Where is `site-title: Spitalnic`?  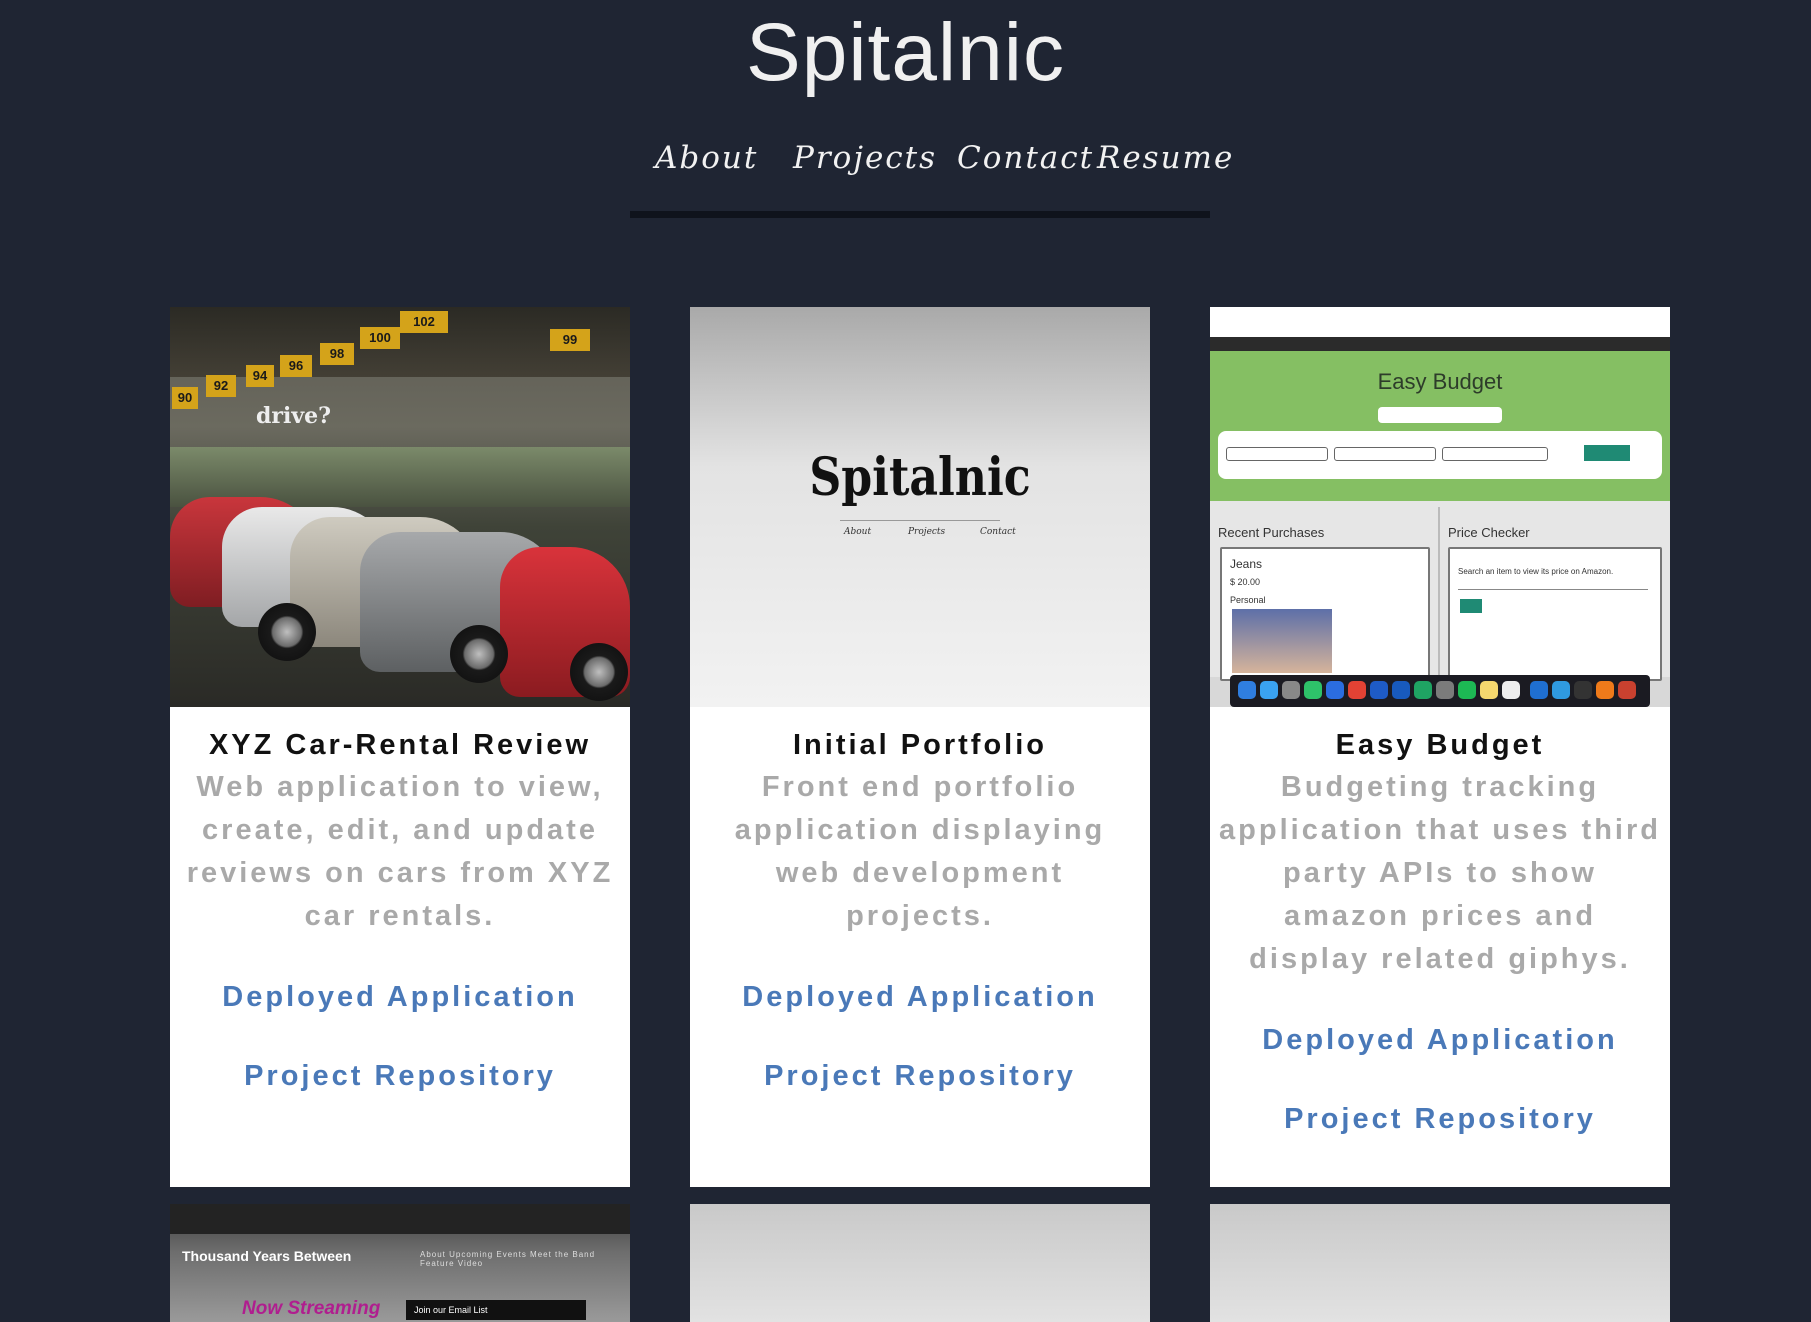
site-title: Spitalnic is located at coordinates (905, 52).